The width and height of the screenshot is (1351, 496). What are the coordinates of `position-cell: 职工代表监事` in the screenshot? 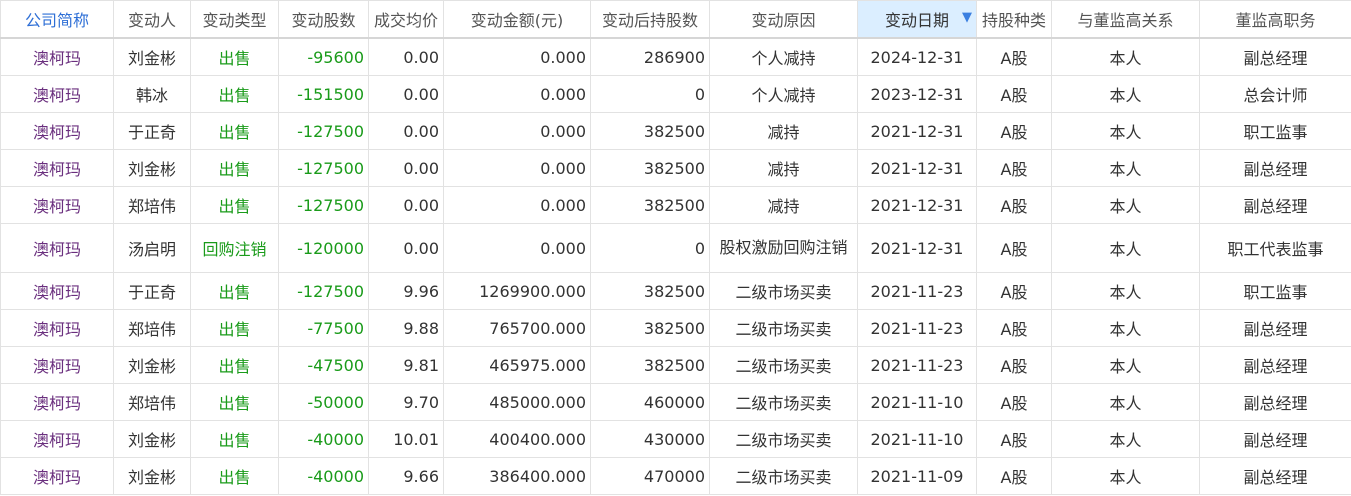 It's located at (1275, 248).